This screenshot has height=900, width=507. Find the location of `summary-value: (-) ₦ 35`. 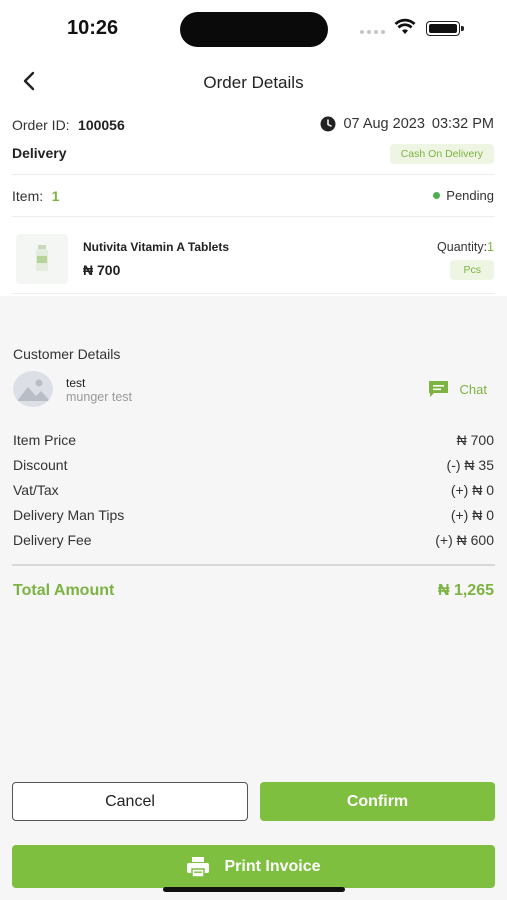

summary-value: (-) ₦ 35 is located at coordinates (470, 465).